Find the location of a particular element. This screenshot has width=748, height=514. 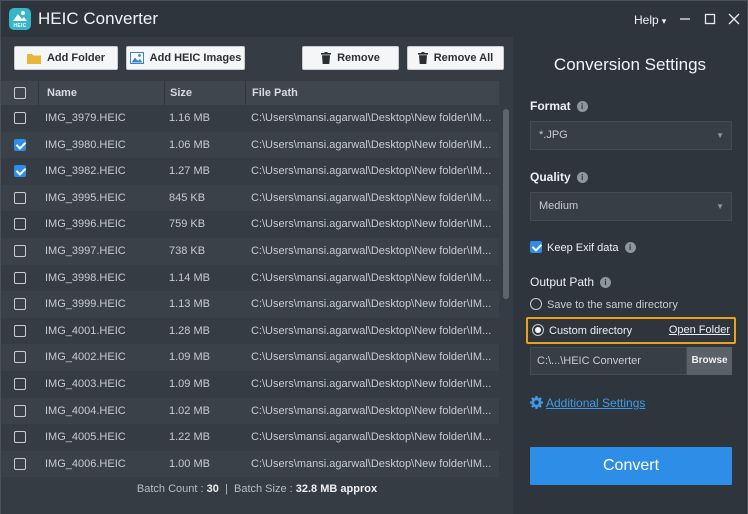

add-heic-images-button: Add HEIC Images is located at coordinates (185, 58).